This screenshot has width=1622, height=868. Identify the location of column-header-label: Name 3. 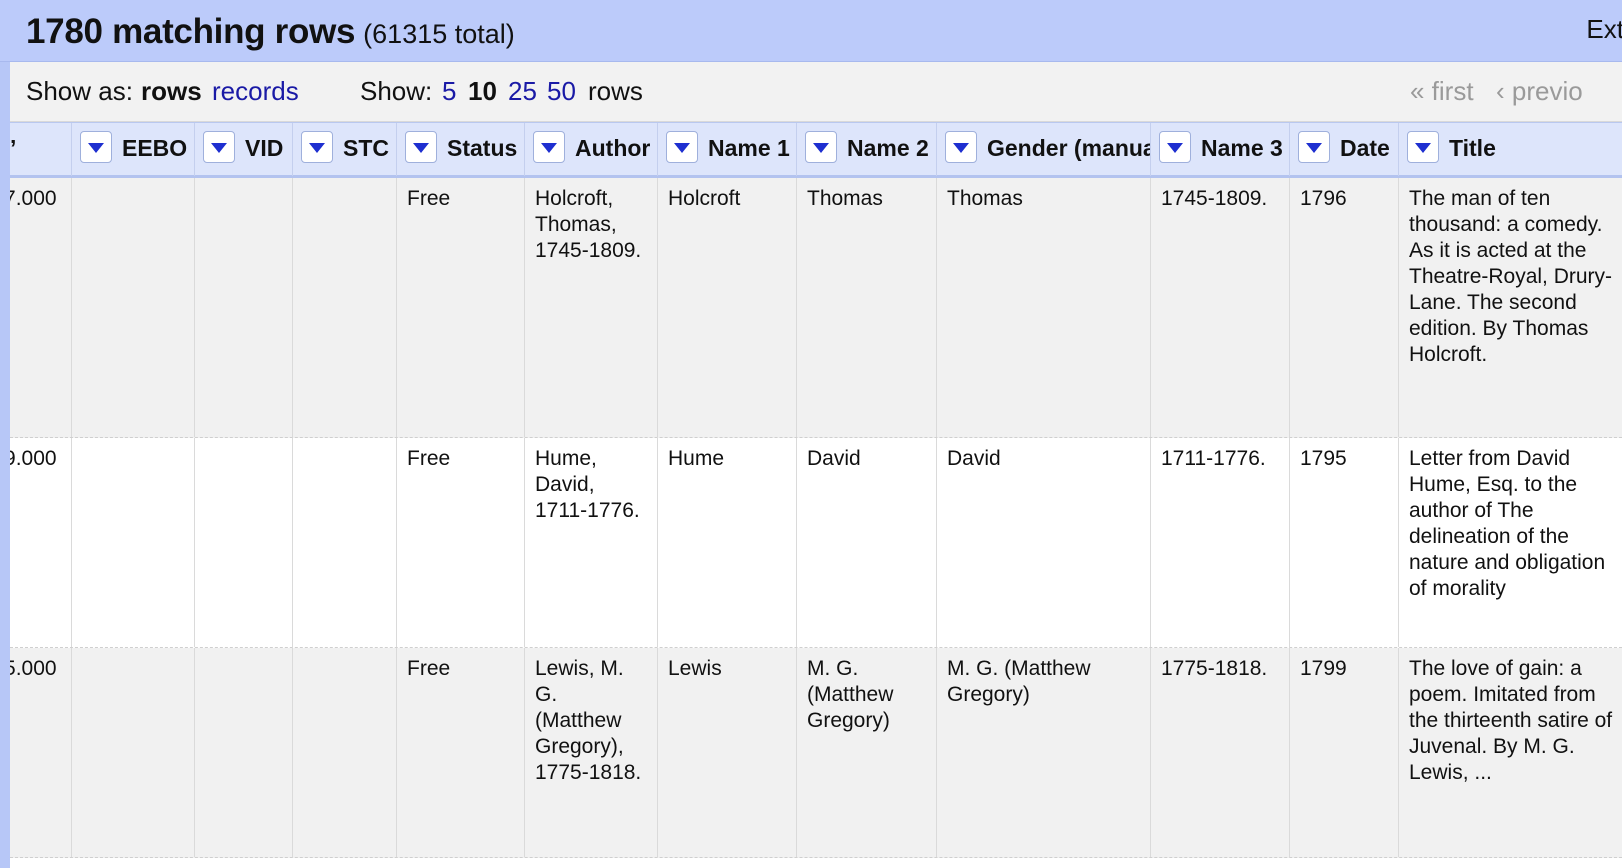
(1242, 148).